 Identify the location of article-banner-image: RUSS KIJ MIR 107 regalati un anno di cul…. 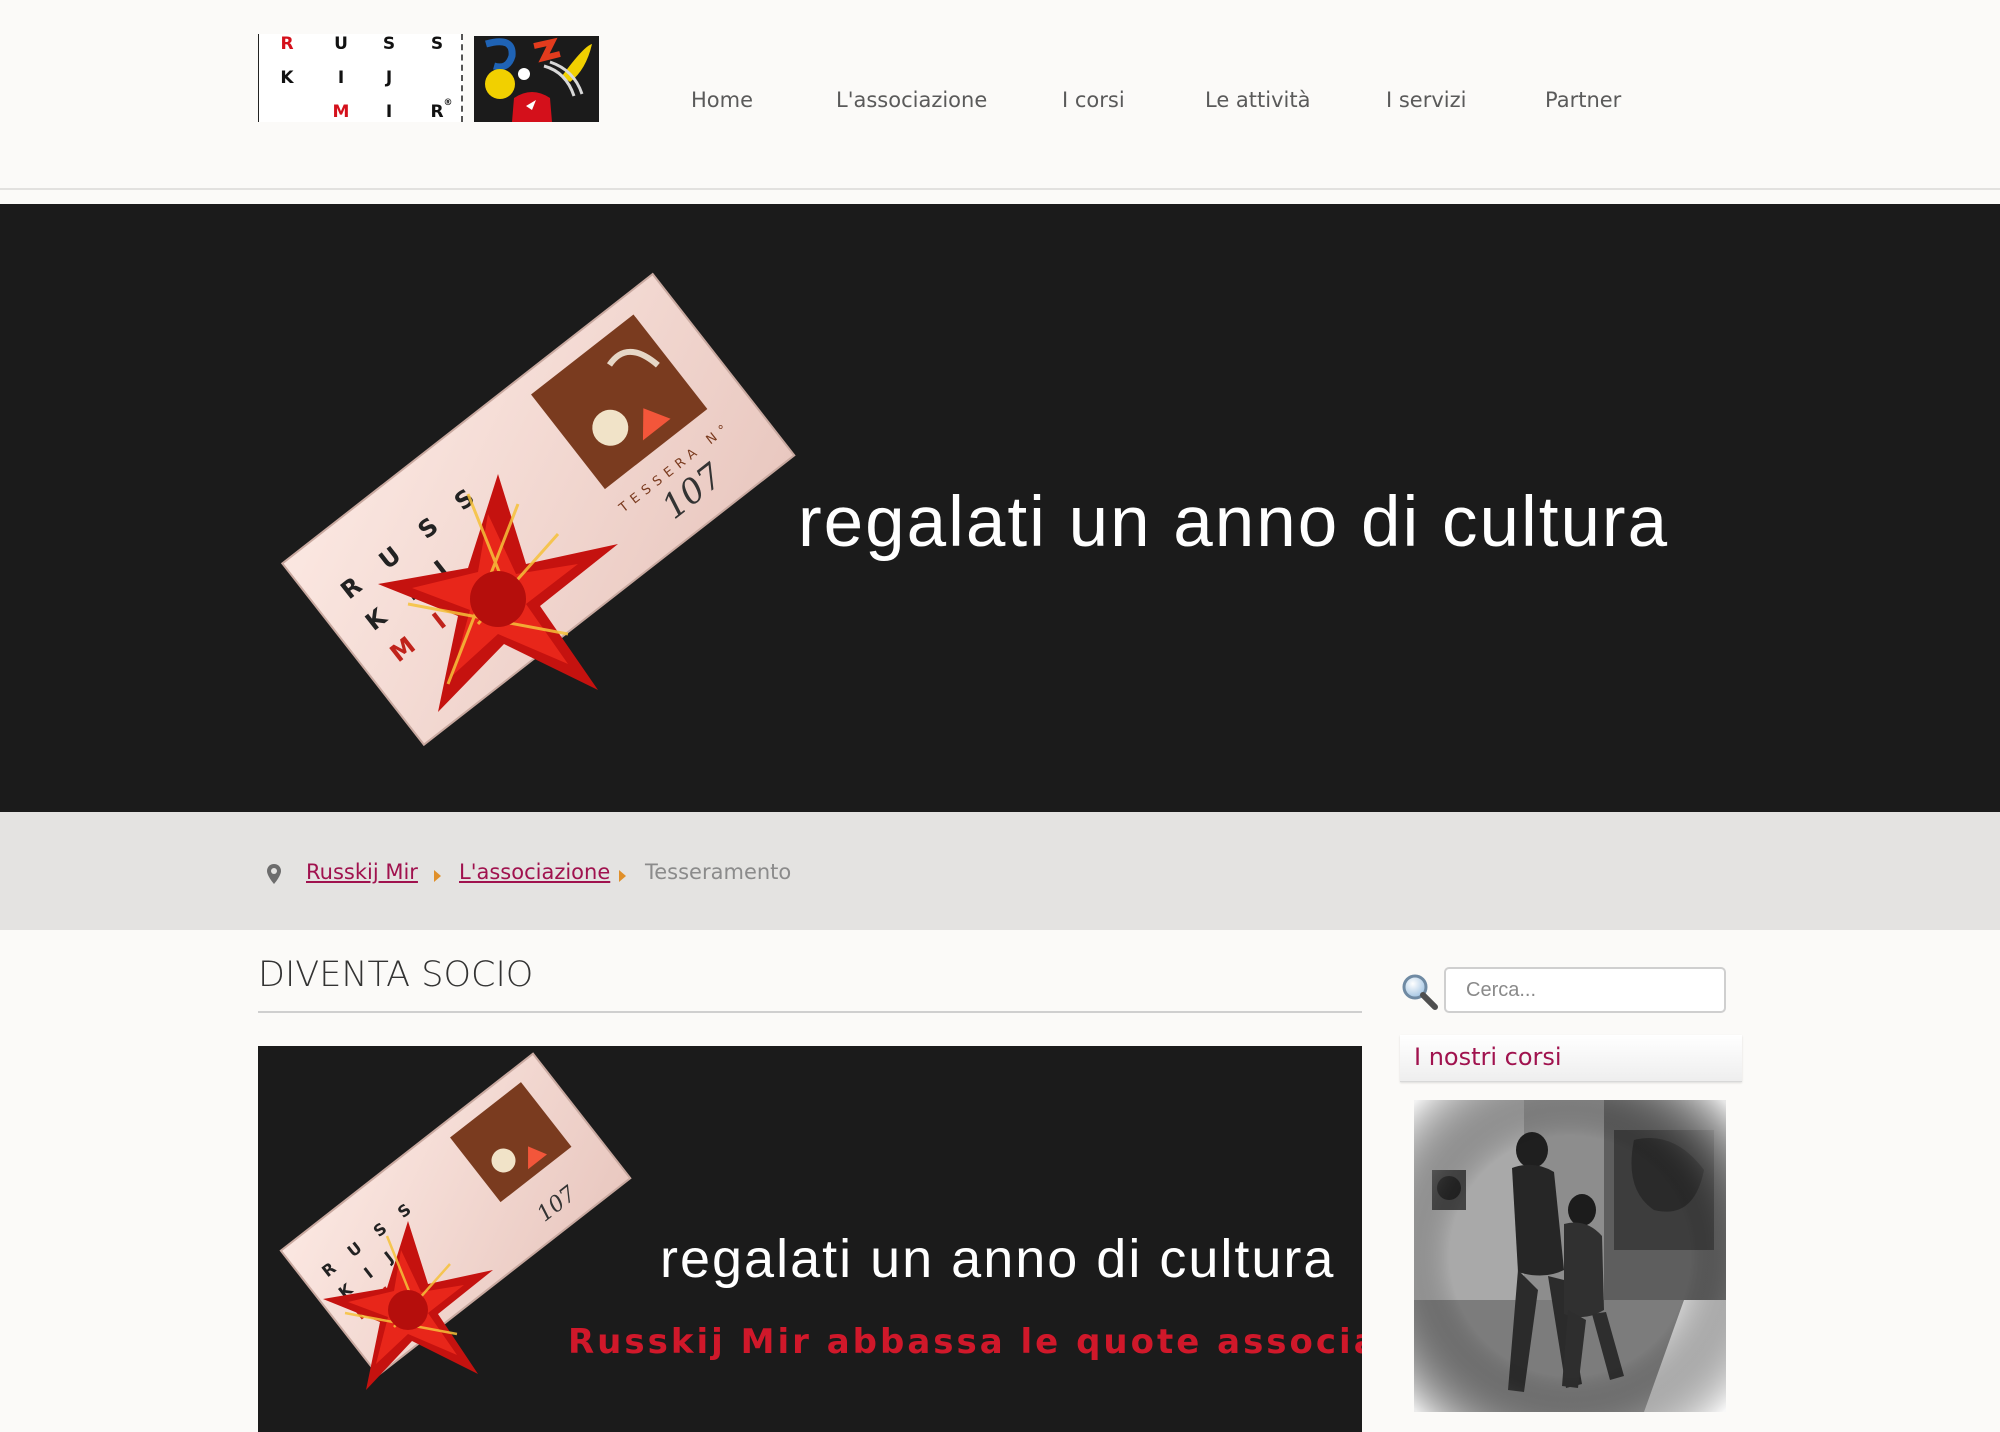
(810, 1239).